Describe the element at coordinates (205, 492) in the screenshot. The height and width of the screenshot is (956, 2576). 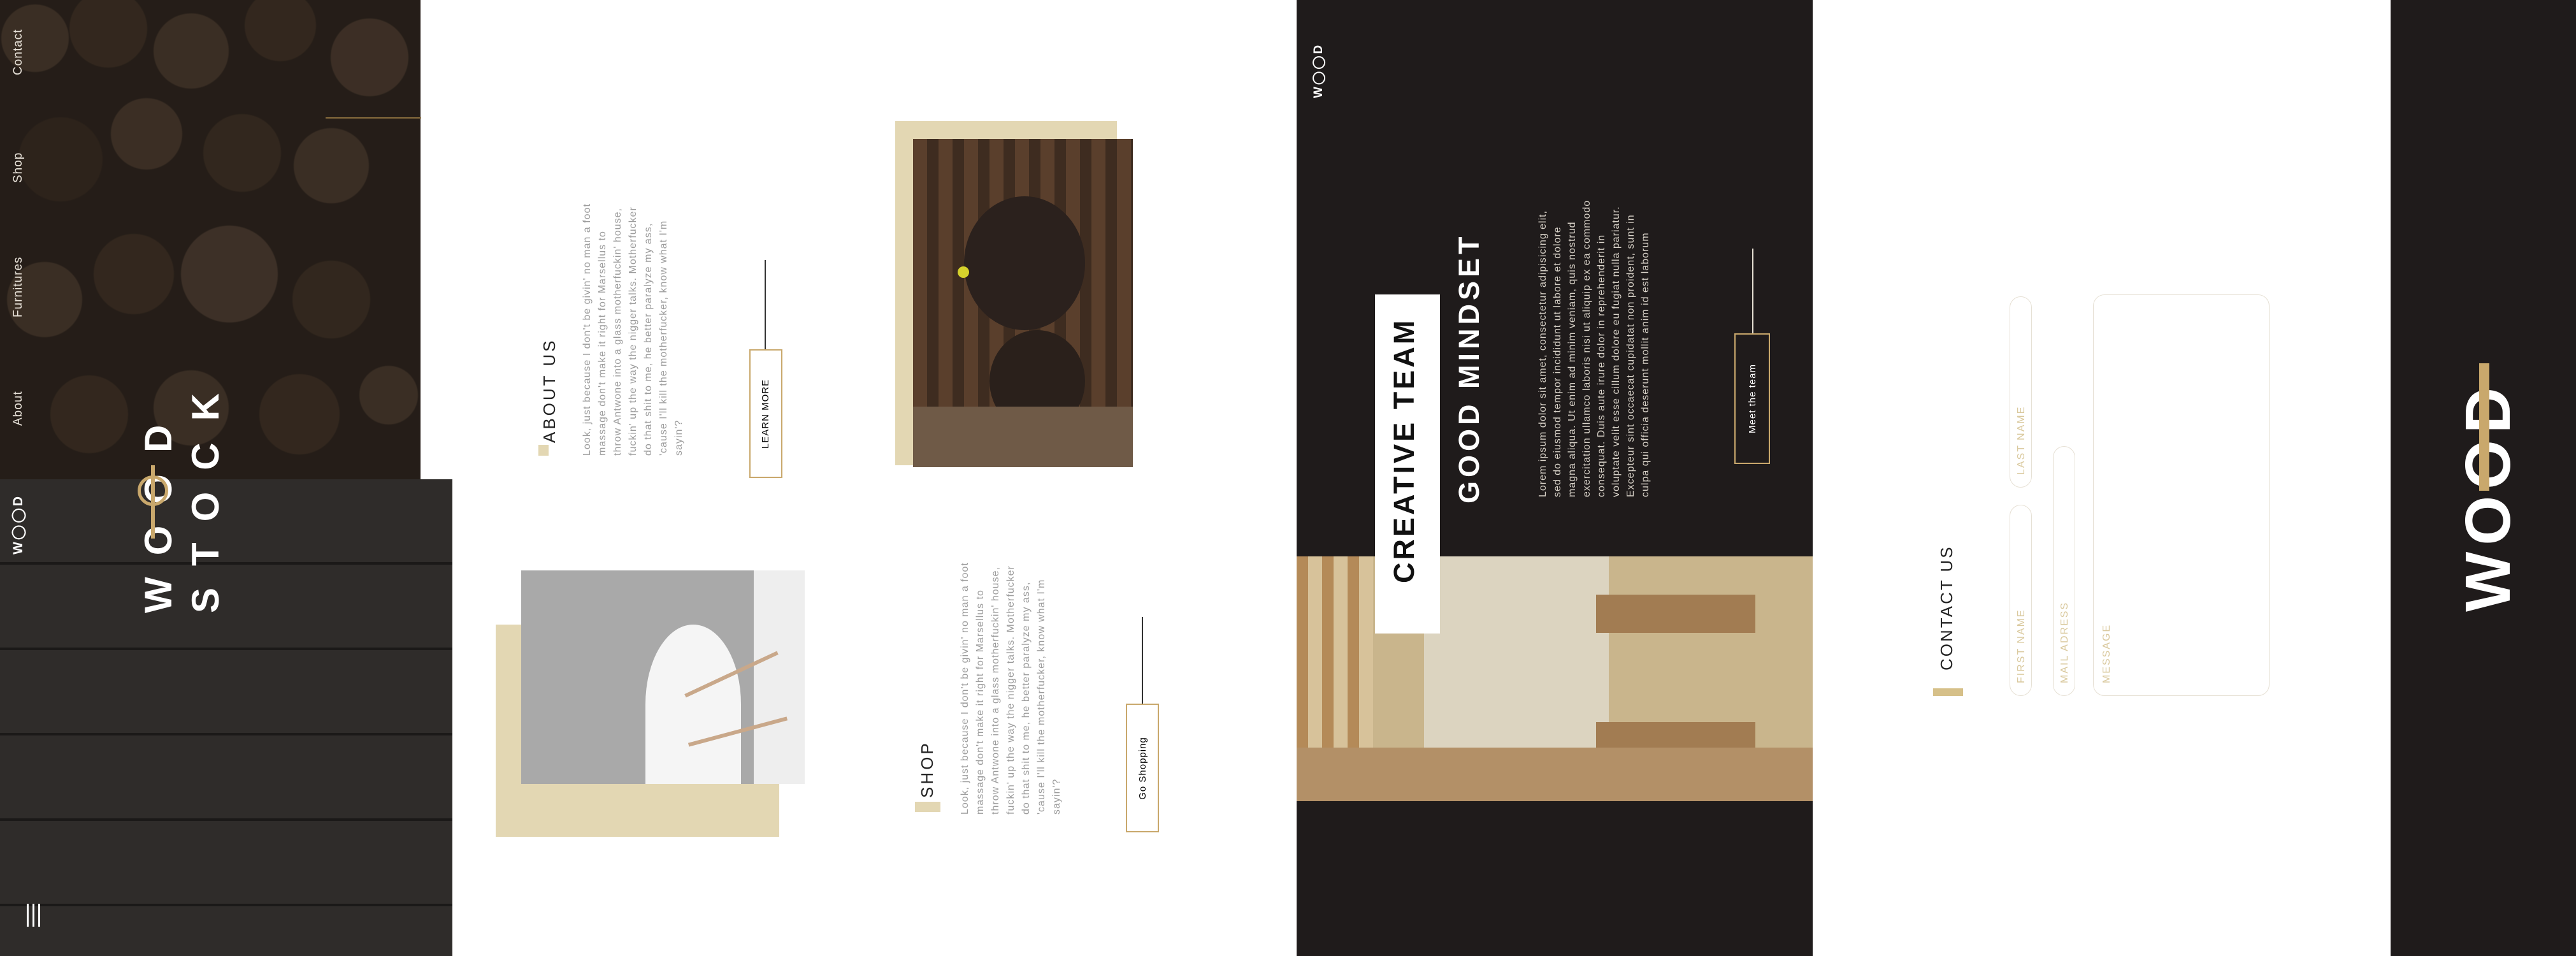
I see `hero-title-stock: STOCK` at that location.